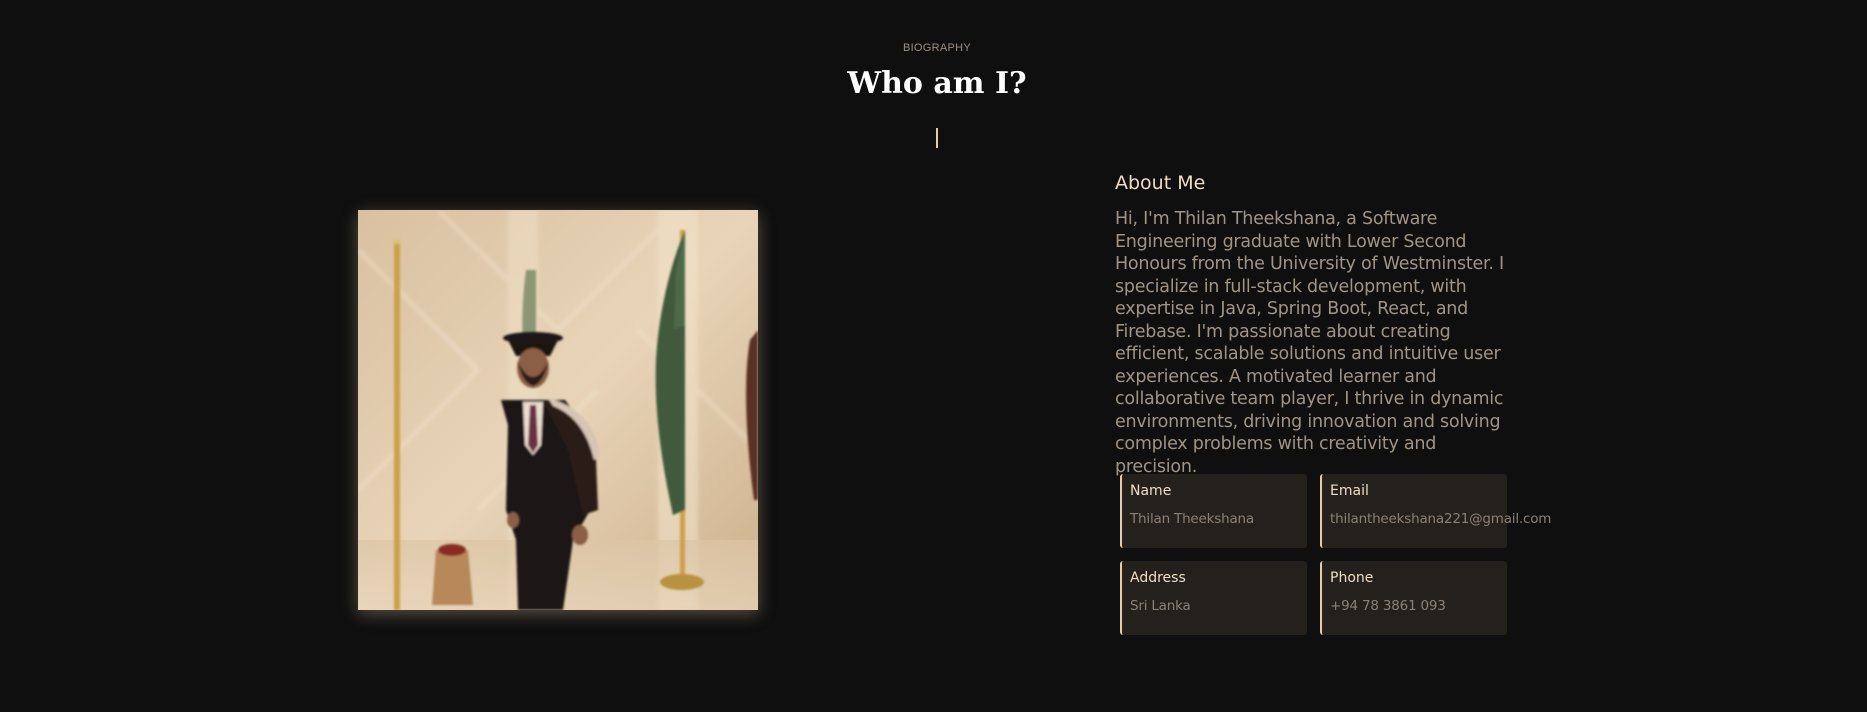  What do you see at coordinates (1440, 519) in the screenshot?
I see `info-card-value: thilantheekshana221@gmail.com` at bounding box center [1440, 519].